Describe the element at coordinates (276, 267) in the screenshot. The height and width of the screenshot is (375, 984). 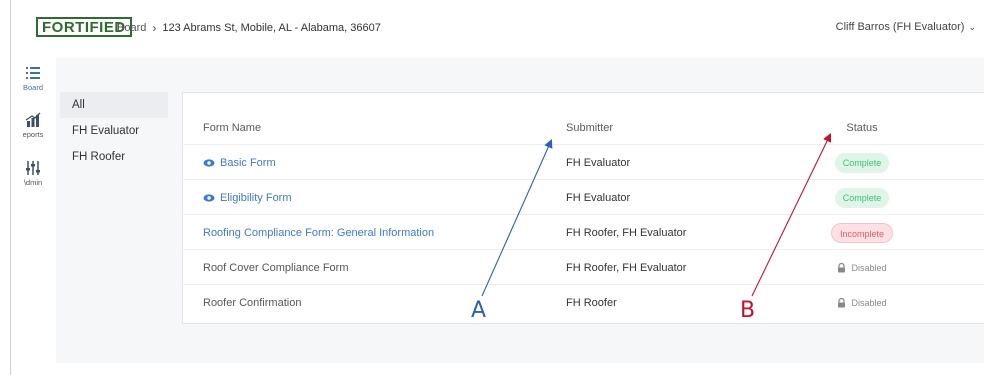
I see `form-name-text: Roof Cover Compliance Form` at that location.